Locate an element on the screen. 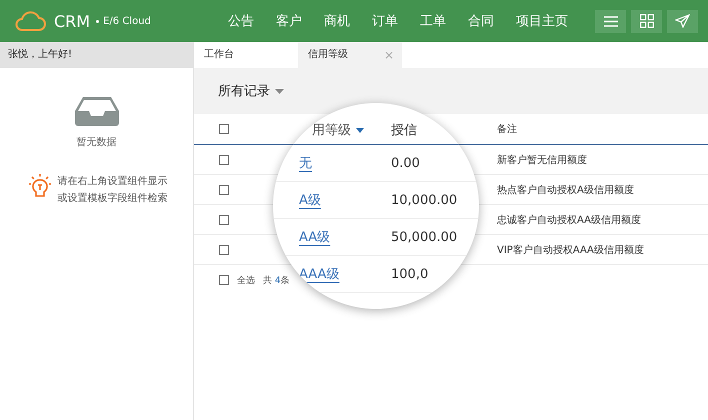 This screenshot has height=420, width=708. table-cell-text: 忠诚客户自动授权AA级信用额度 is located at coordinates (569, 220).